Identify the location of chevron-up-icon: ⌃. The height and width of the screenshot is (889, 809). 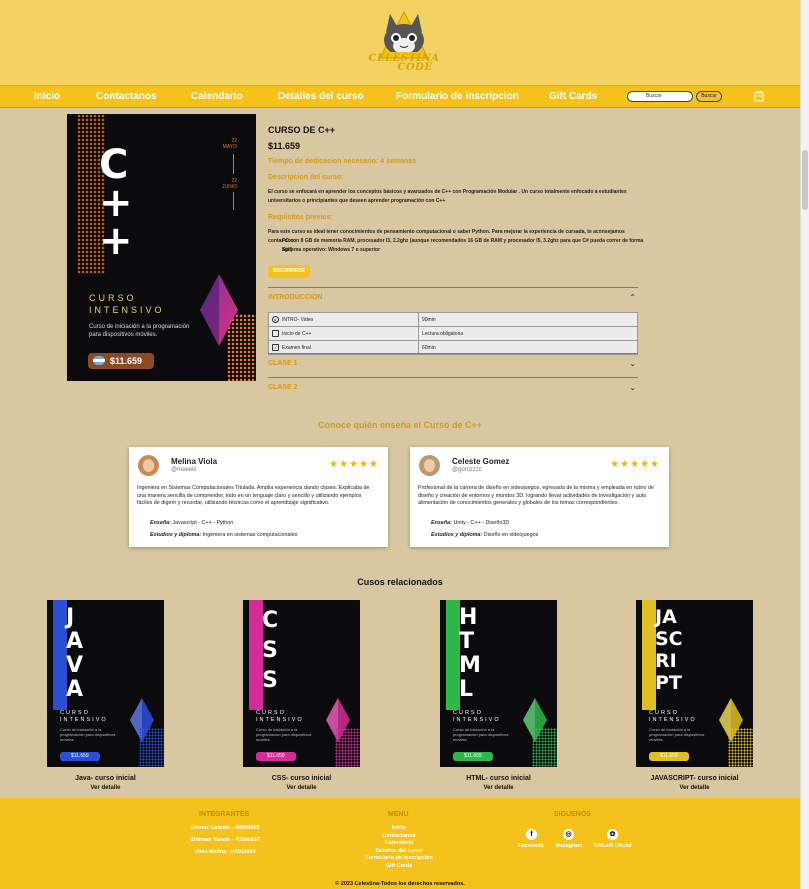
(632, 297).